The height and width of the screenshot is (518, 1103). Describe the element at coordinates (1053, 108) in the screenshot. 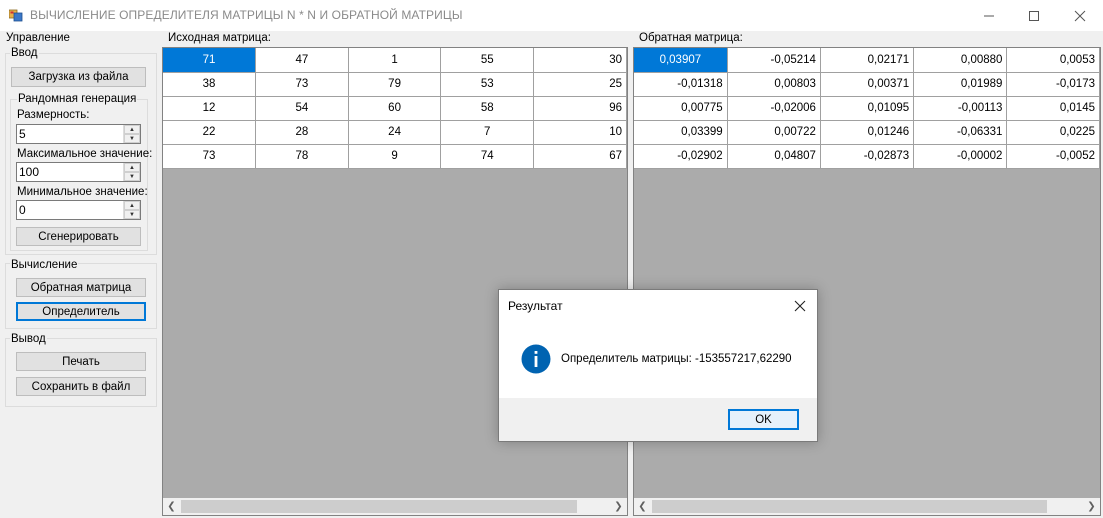

I see `matrix-cell: 0,0145` at that location.